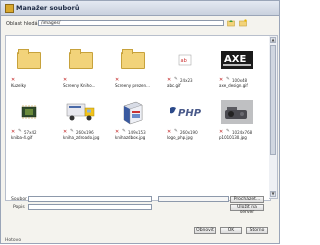 The width and height of the screenshot is (320, 245). What do you see at coordinates (90, 199) in the screenshot?
I see `file-path-input` at bounding box center [90, 199].